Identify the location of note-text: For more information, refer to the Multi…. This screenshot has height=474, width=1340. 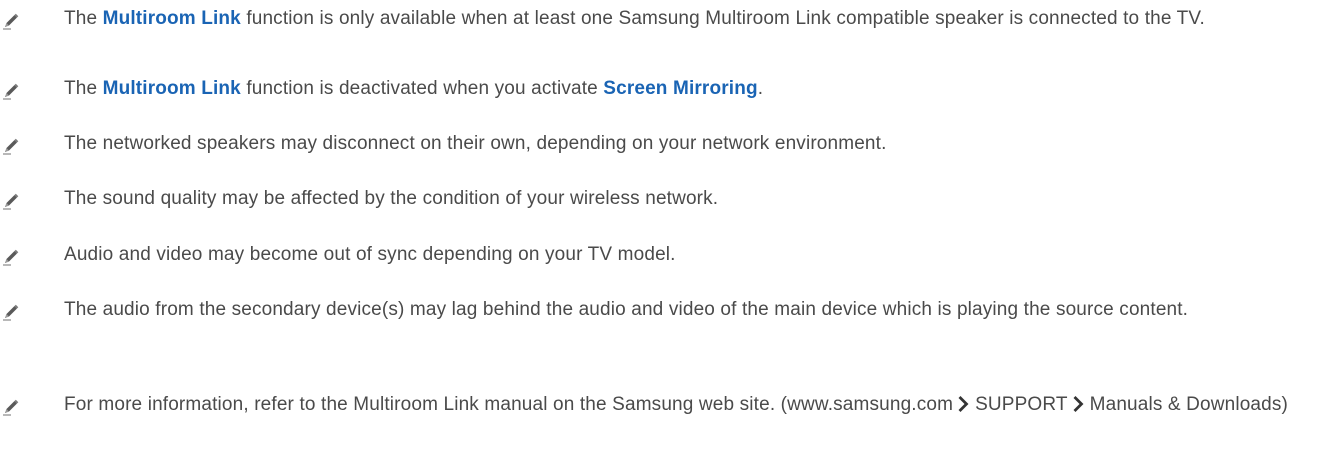
(692, 405).